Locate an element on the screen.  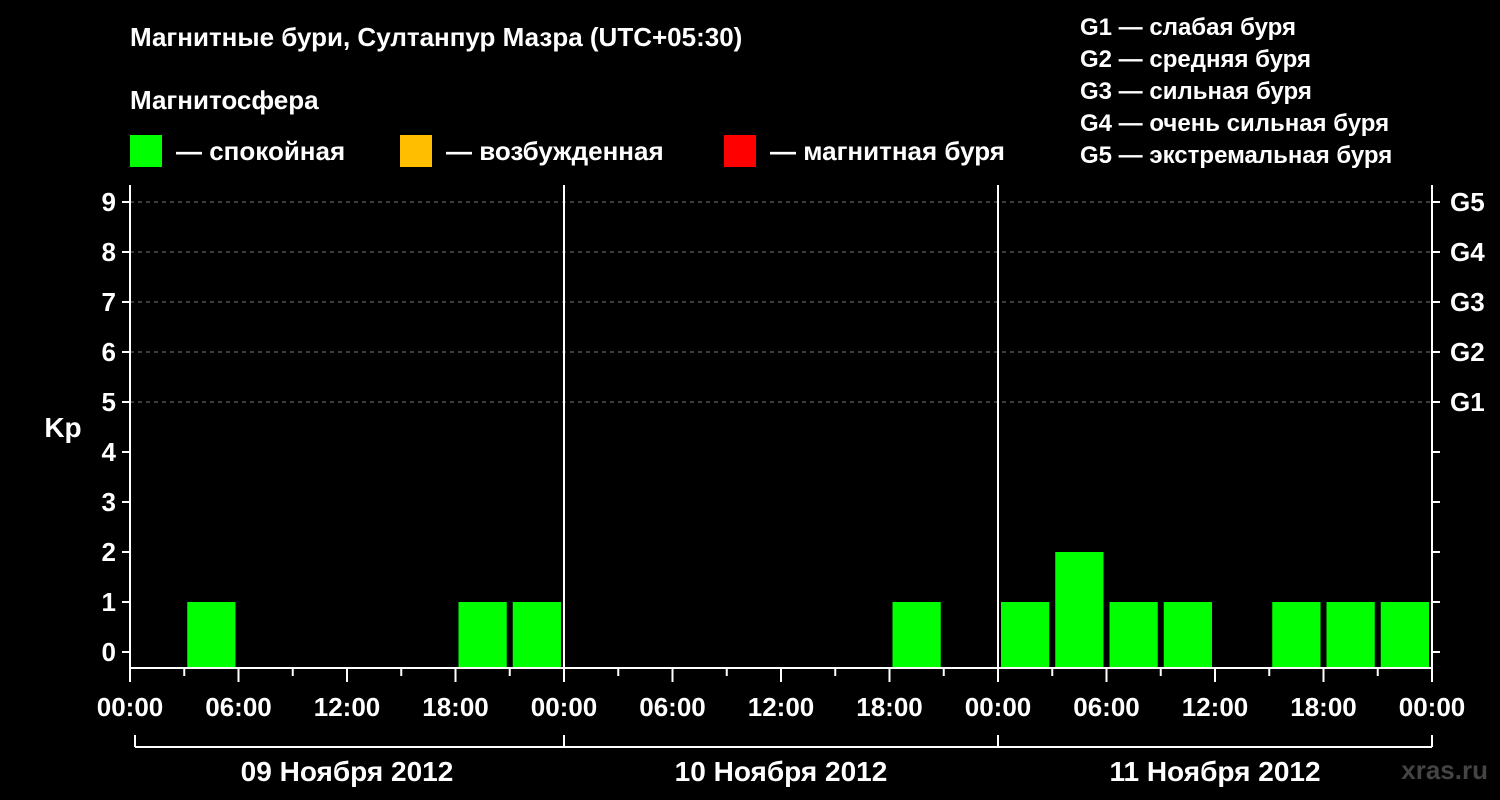
x-tick-label-11: 18:00 is located at coordinates (1323, 707).